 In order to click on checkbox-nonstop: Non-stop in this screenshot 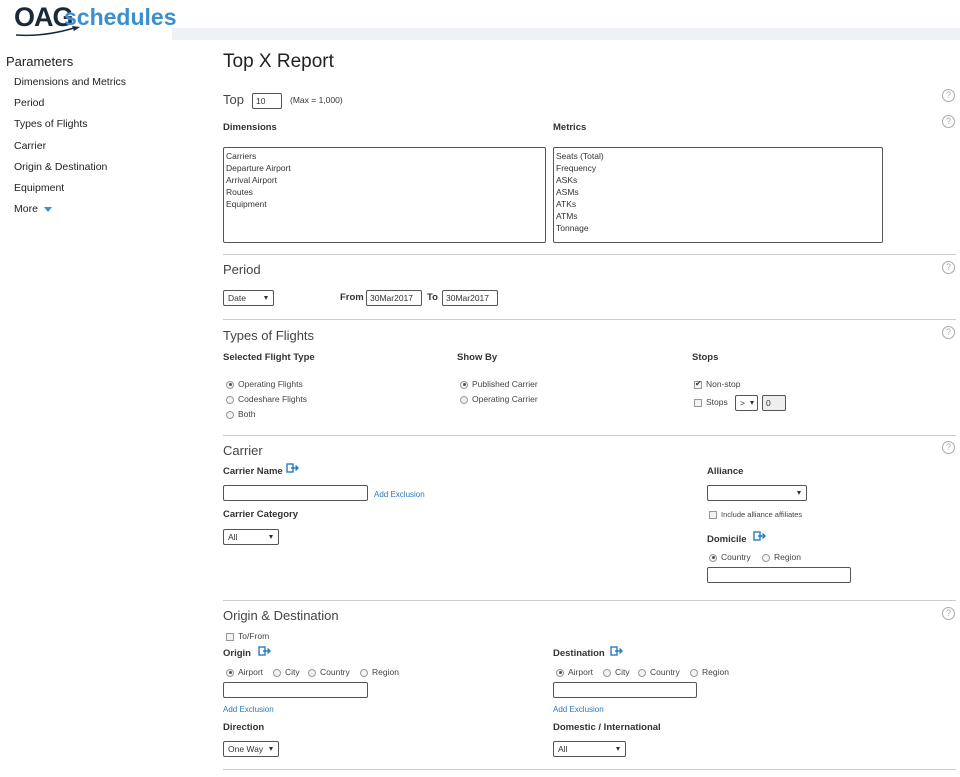, I will do `click(717, 384)`.